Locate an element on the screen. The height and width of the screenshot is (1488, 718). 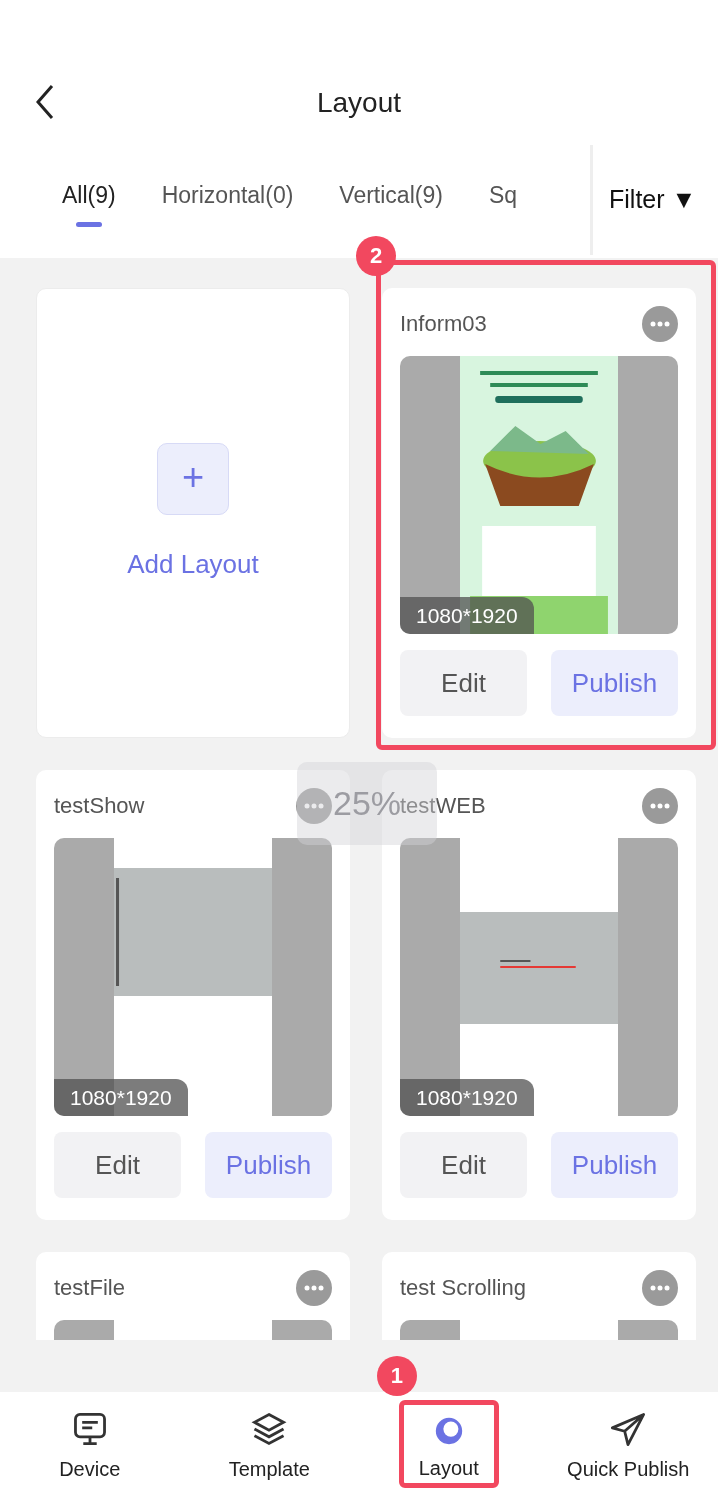
nav-tab: Template is located at coordinates (269, 1438).